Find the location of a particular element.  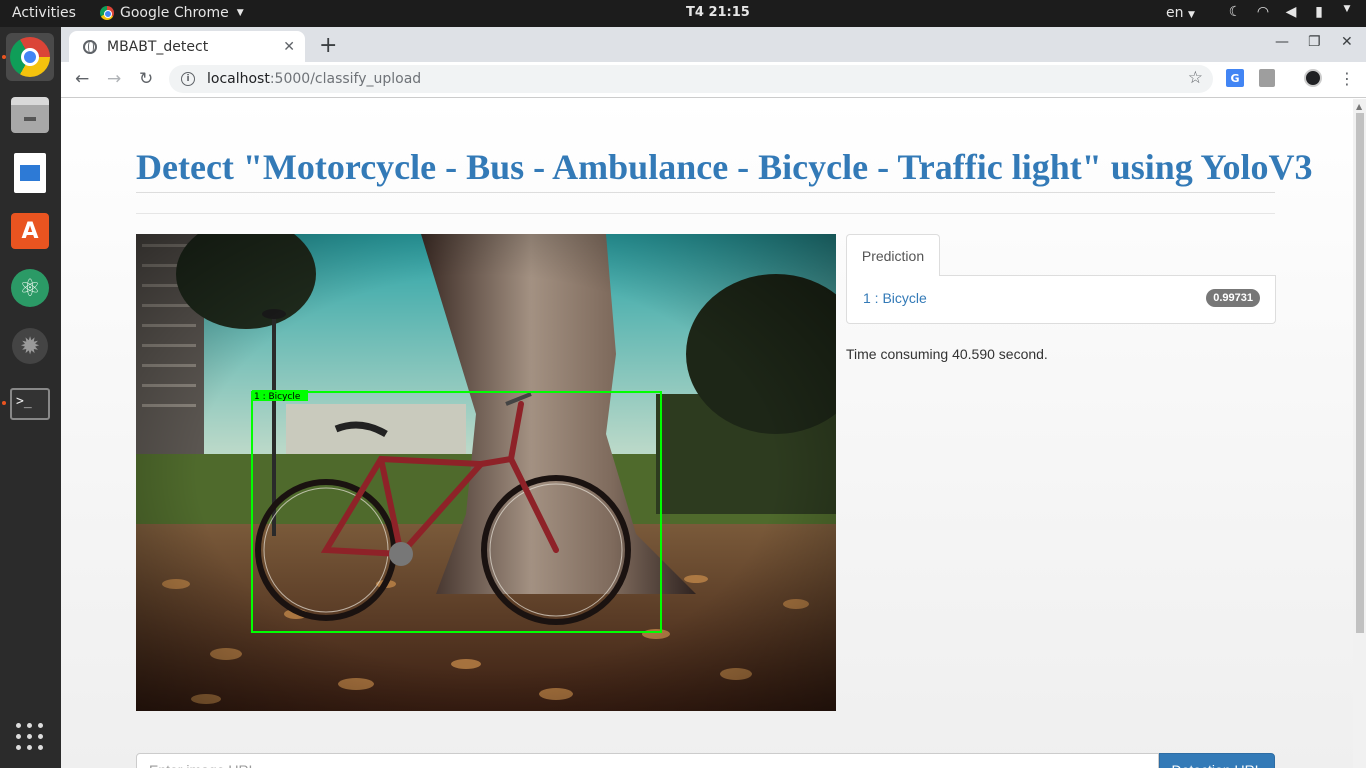

language-indicator: en ▼ is located at coordinates (1180, 13).